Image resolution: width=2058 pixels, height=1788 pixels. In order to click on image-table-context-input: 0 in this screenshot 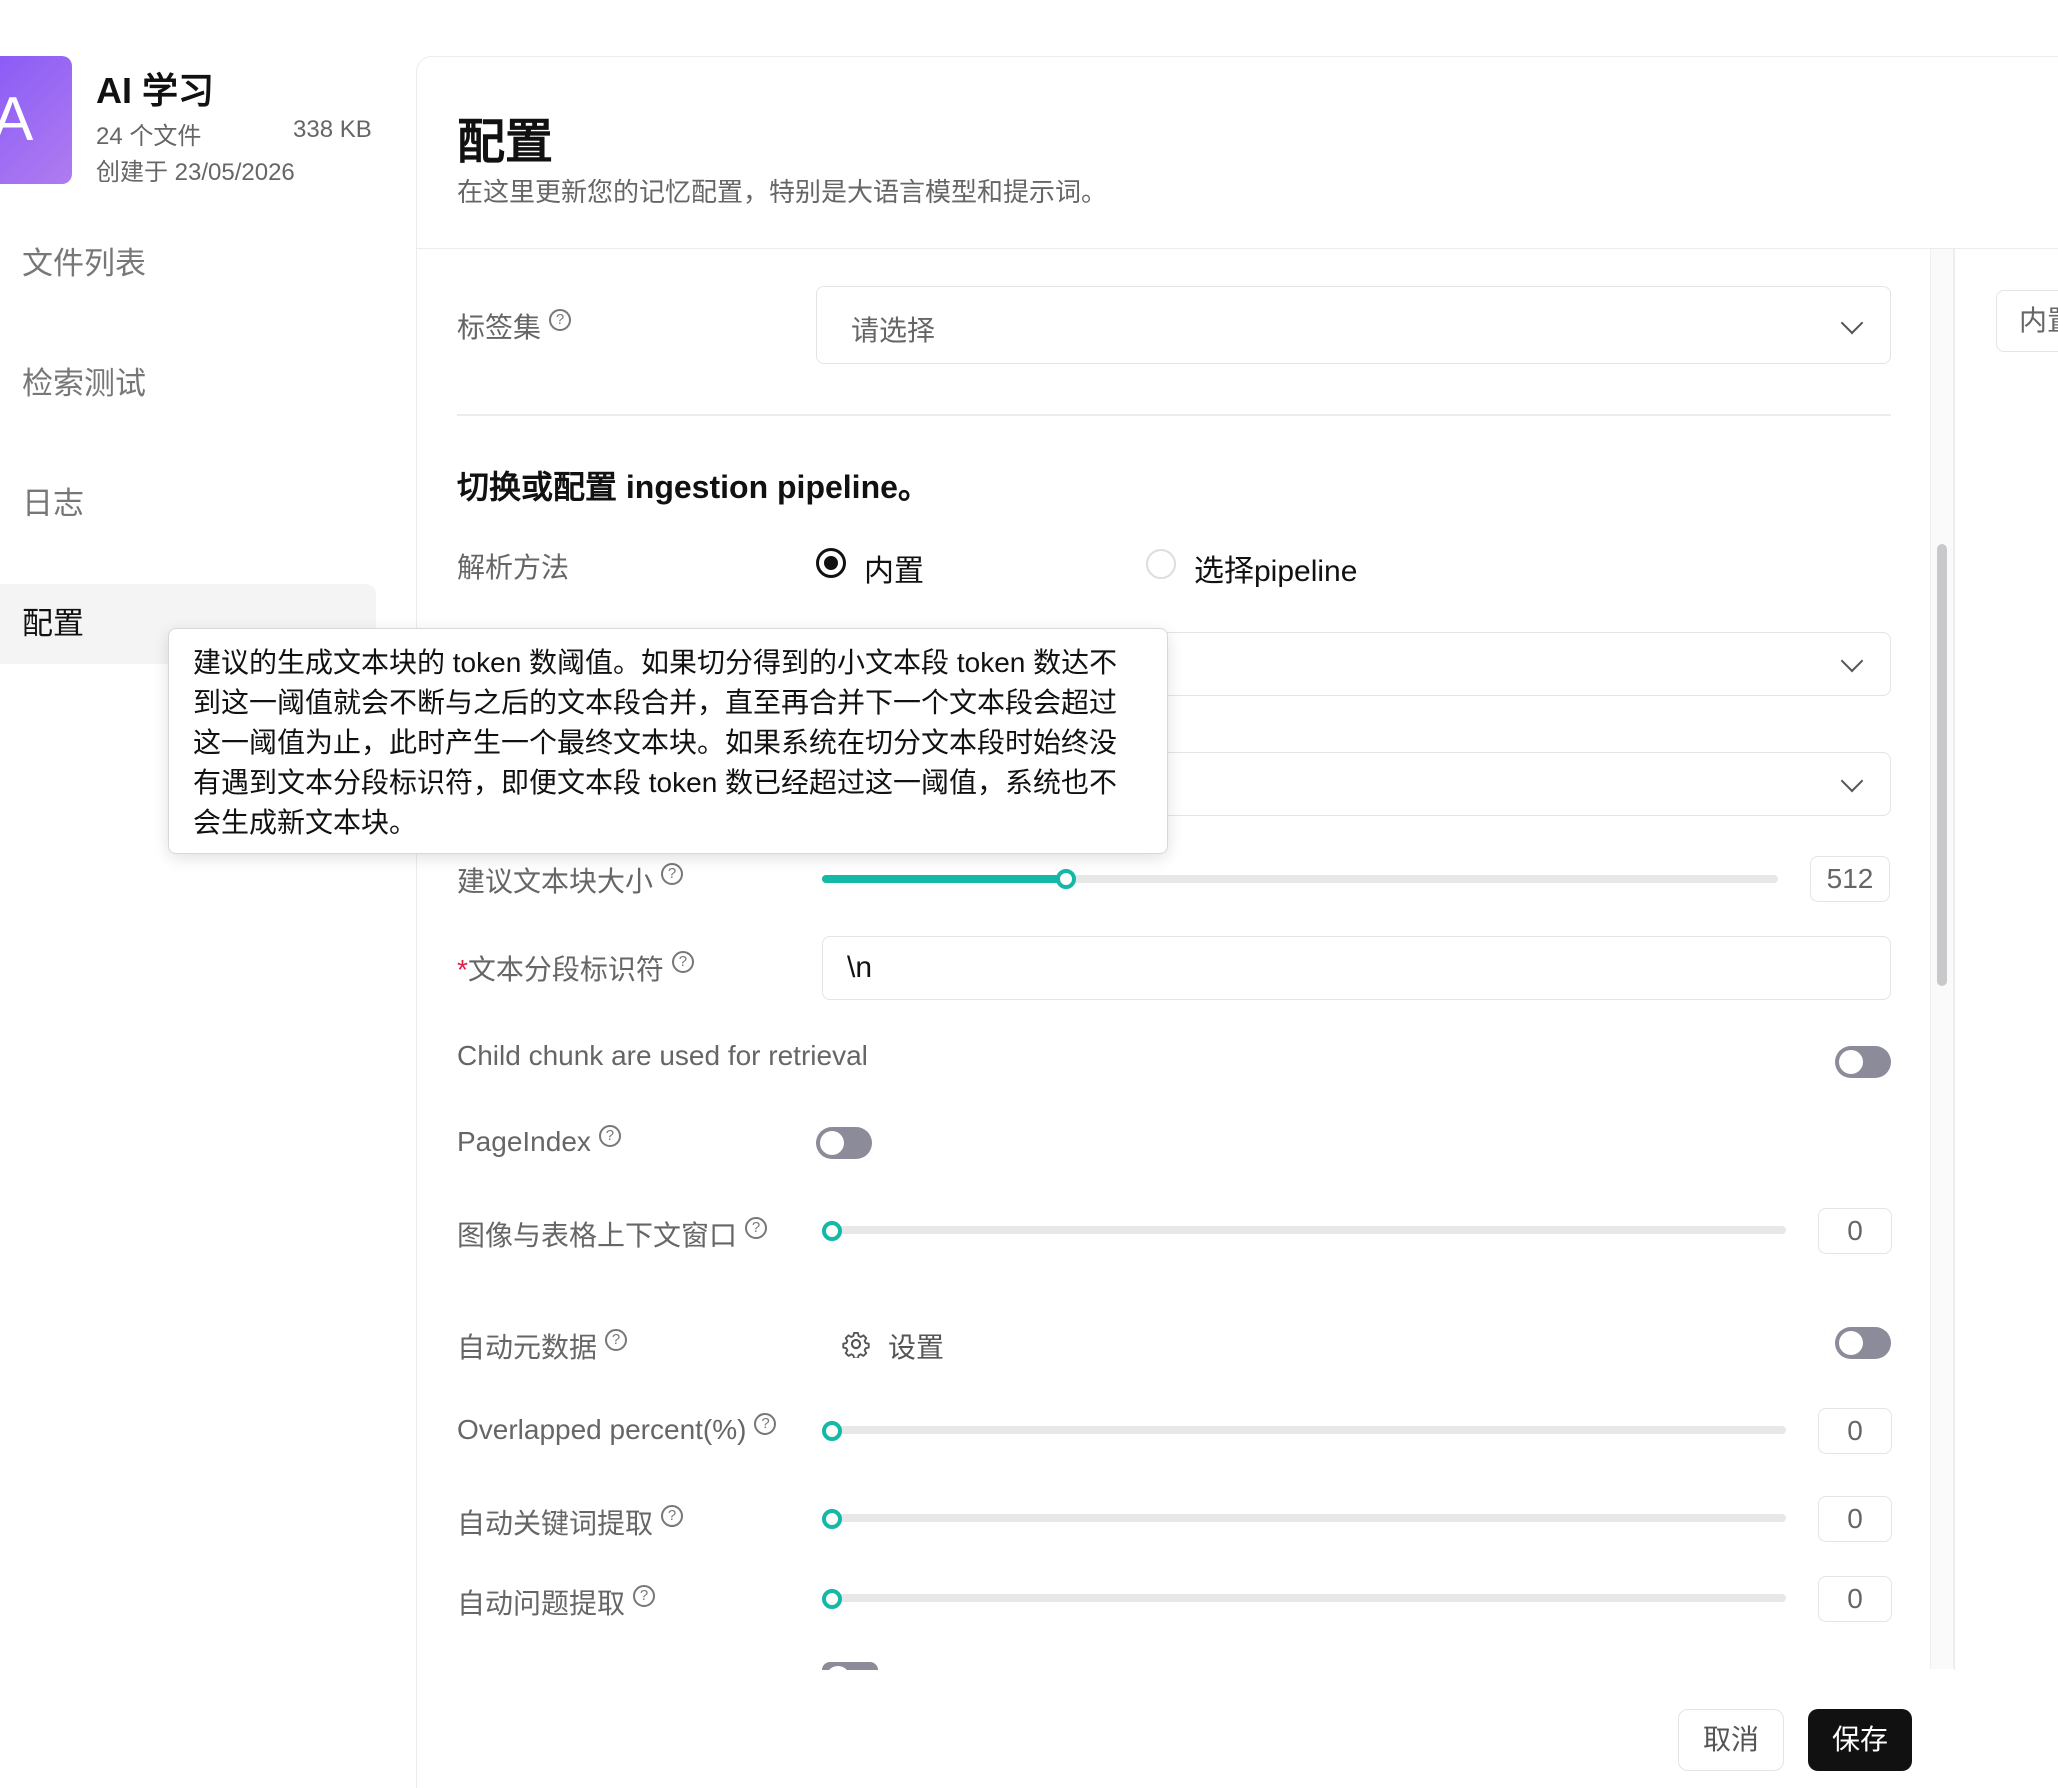, I will do `click(1855, 1231)`.